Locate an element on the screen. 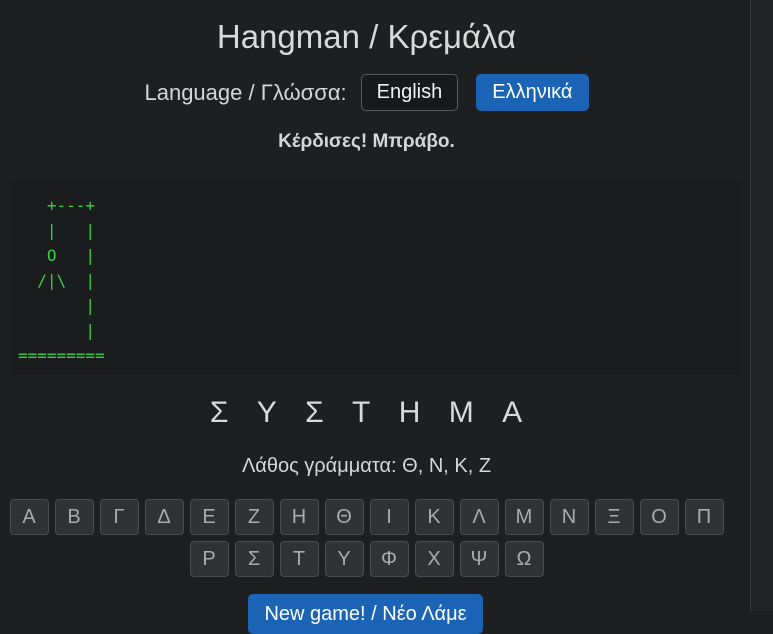  letter-key: Δ is located at coordinates (164, 517).